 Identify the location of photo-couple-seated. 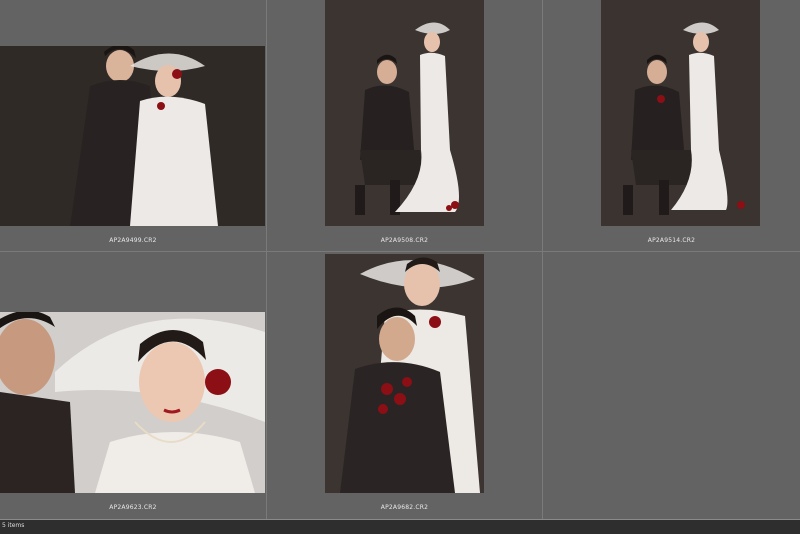
(404, 113).